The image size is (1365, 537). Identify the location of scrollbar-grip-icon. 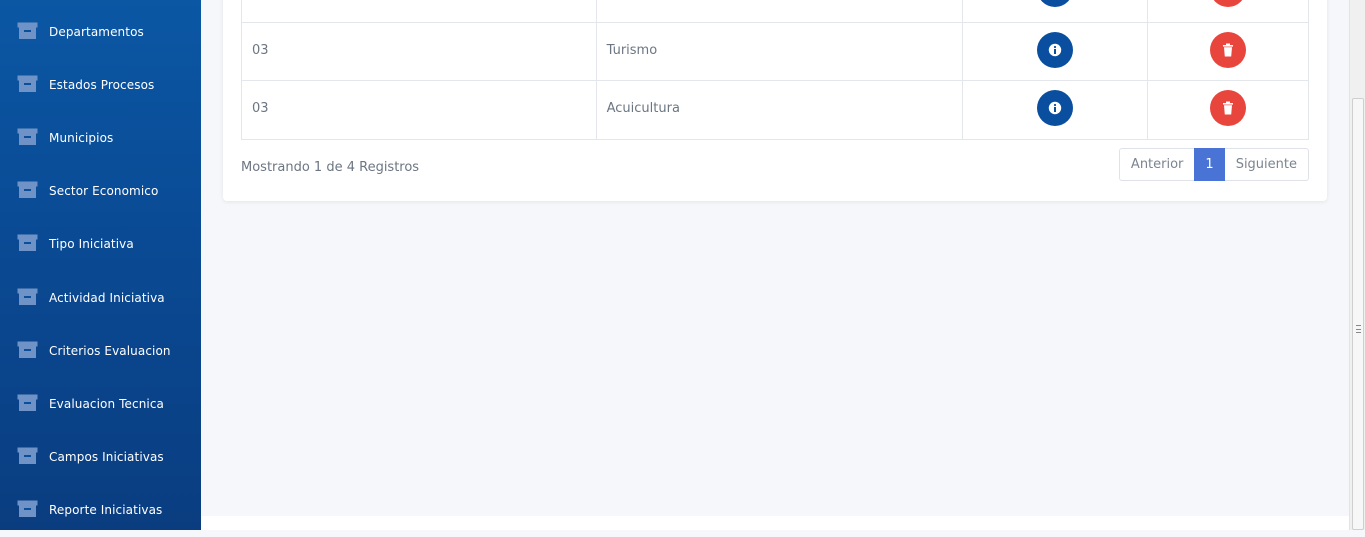
(1358, 329).